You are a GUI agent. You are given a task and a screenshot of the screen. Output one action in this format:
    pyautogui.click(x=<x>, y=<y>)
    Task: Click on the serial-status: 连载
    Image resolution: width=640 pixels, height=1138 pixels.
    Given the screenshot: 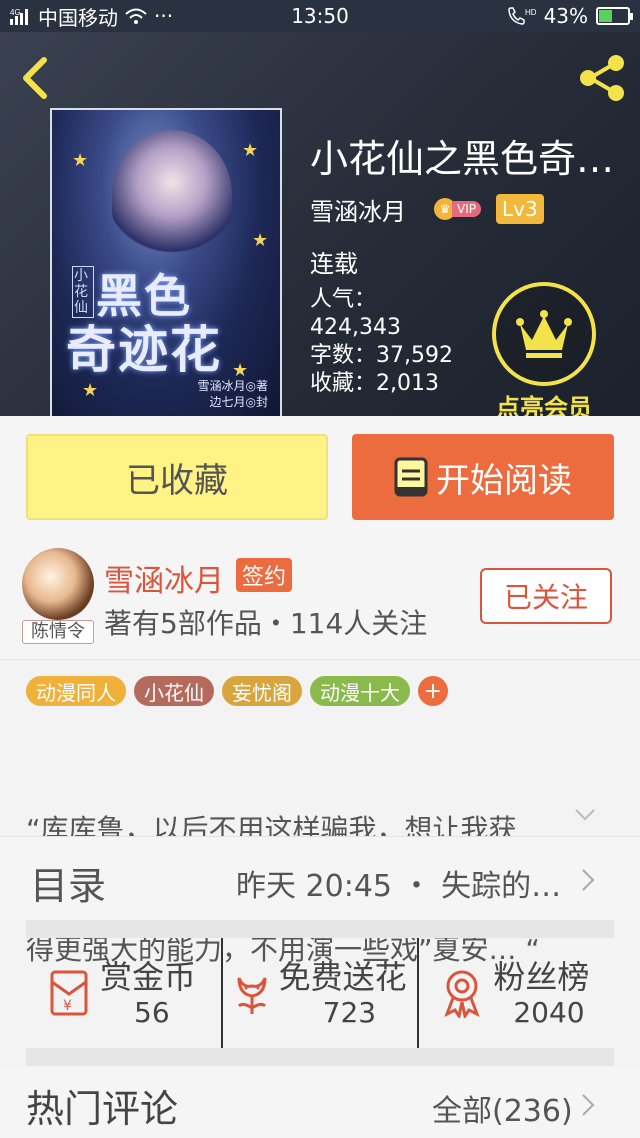 What is the action you would take?
    pyautogui.click(x=334, y=264)
    